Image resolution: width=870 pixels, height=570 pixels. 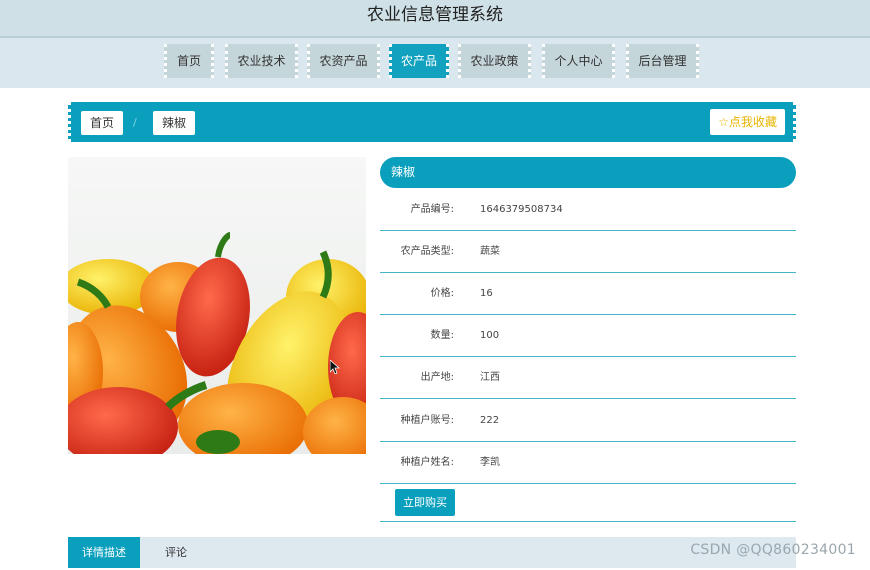 What do you see at coordinates (588, 294) in the screenshot?
I see `field-row: 价格: 16` at bounding box center [588, 294].